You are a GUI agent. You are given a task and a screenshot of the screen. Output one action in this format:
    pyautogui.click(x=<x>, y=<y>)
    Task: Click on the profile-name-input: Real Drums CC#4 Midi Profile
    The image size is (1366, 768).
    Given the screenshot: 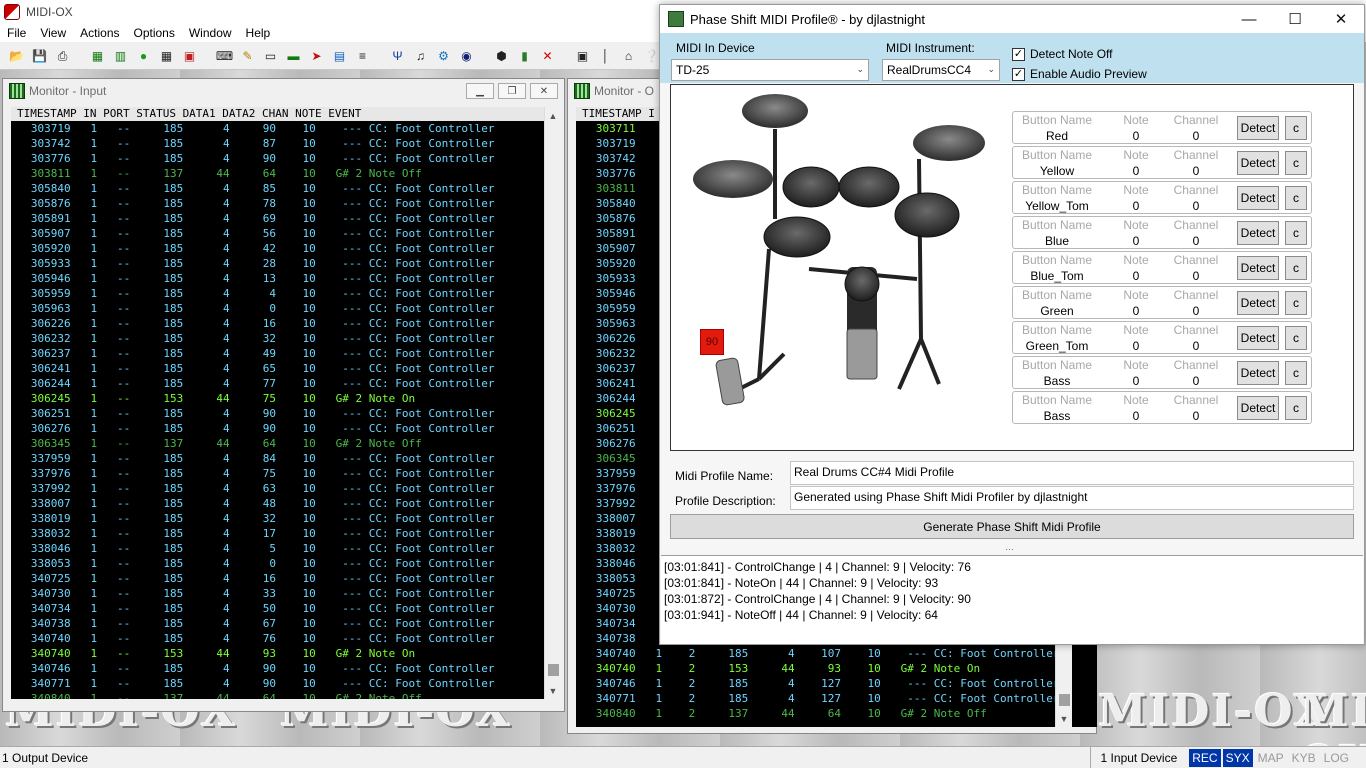 What is the action you would take?
    pyautogui.click(x=1072, y=473)
    